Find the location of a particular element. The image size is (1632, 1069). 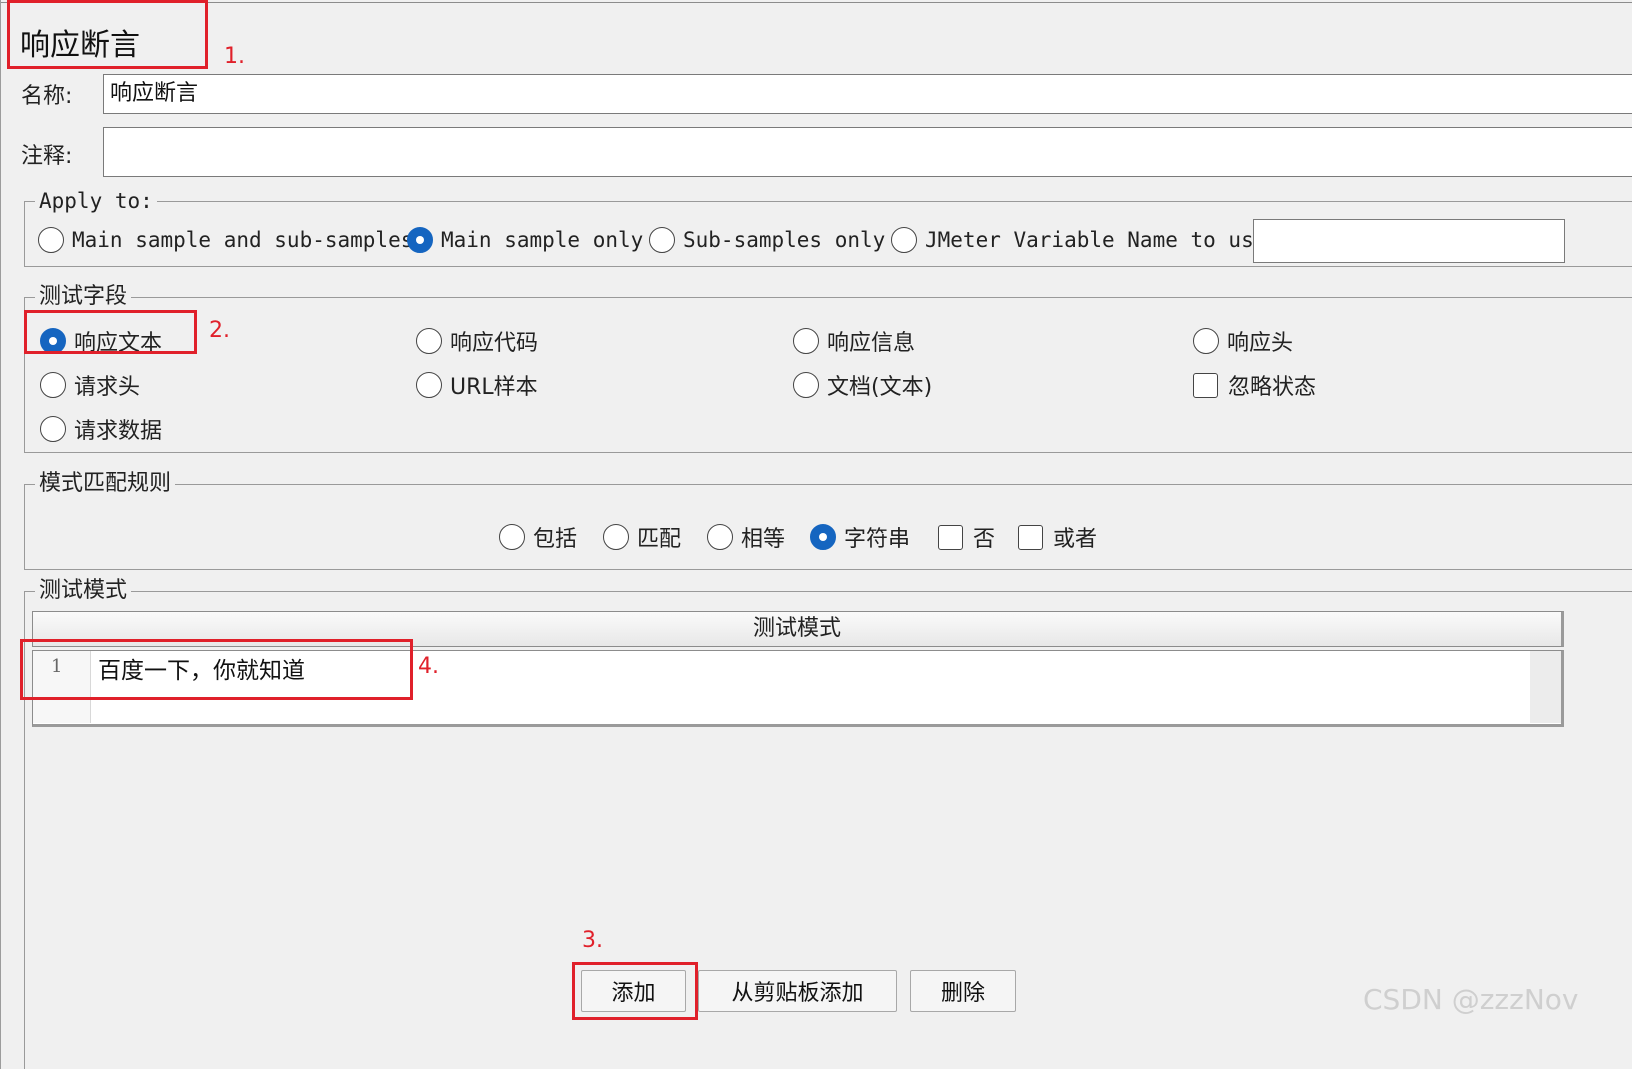

apply-sub-only-option: Sub-samples only is located at coordinates (767, 240).